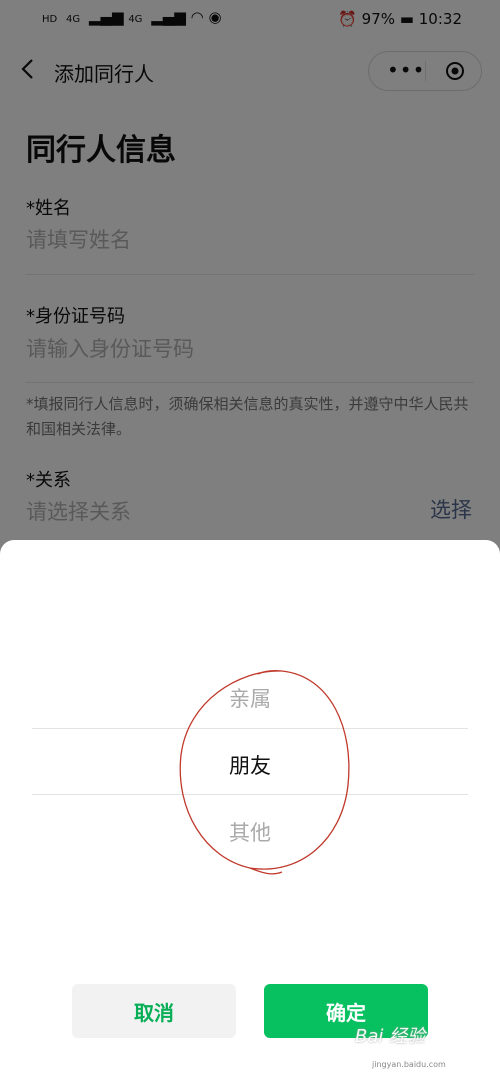 The image size is (500, 1084). Describe the element at coordinates (409, 1064) in the screenshot. I see `watermark-url: jingyan.baidu.com` at that location.